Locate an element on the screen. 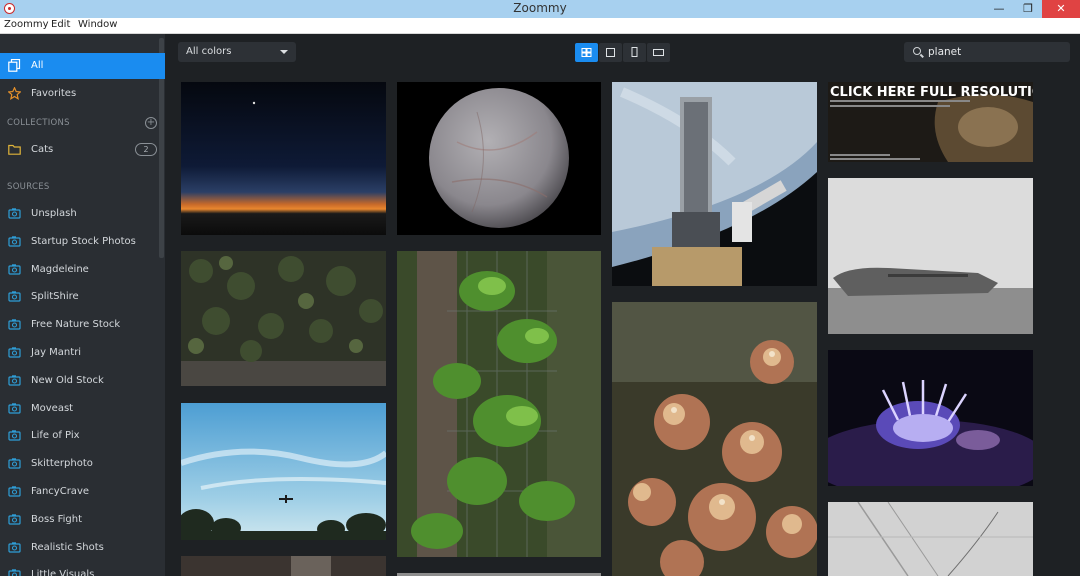  sidebar-item-label: Skitterphoto is located at coordinates (62, 464).